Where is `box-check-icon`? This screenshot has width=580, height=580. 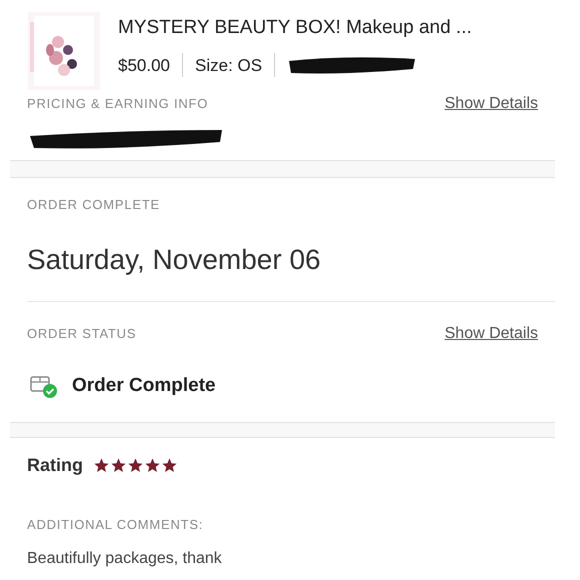
box-check-icon is located at coordinates (44, 386).